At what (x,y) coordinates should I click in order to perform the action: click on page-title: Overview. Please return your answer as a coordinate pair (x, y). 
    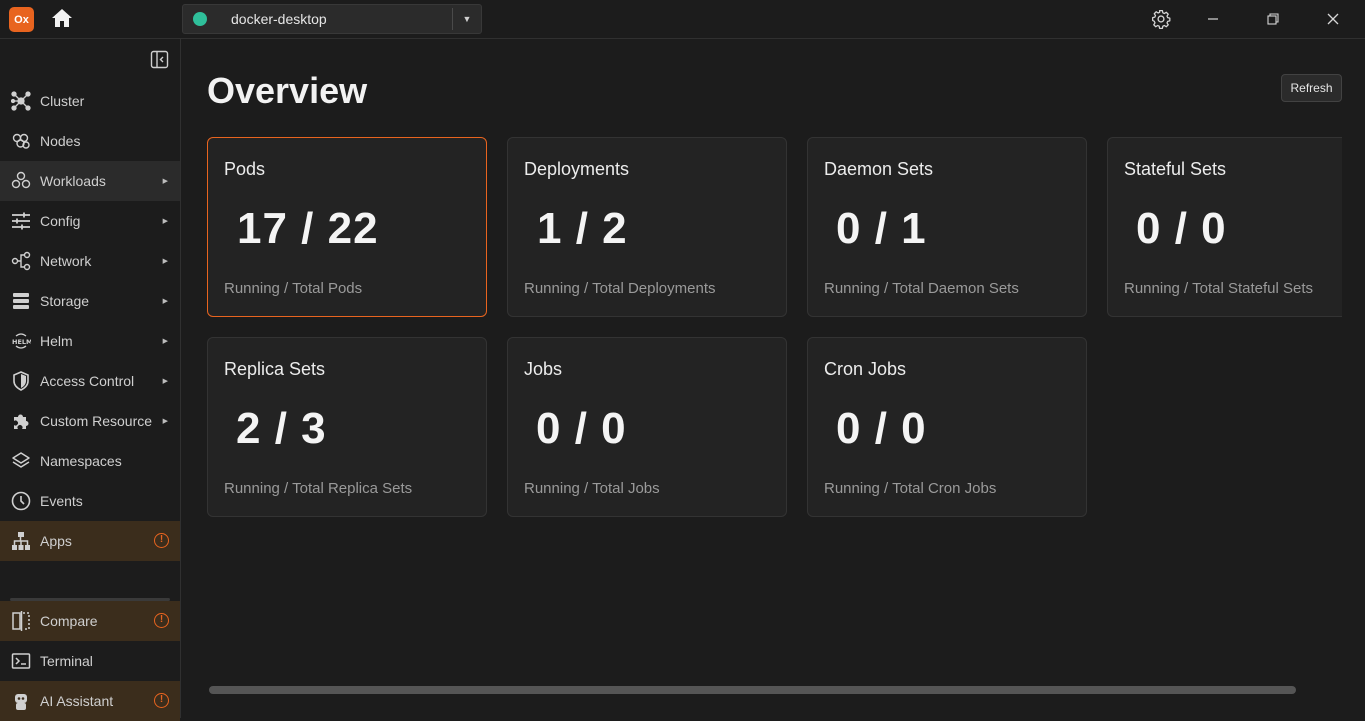
    Looking at the image, I should click on (287, 90).